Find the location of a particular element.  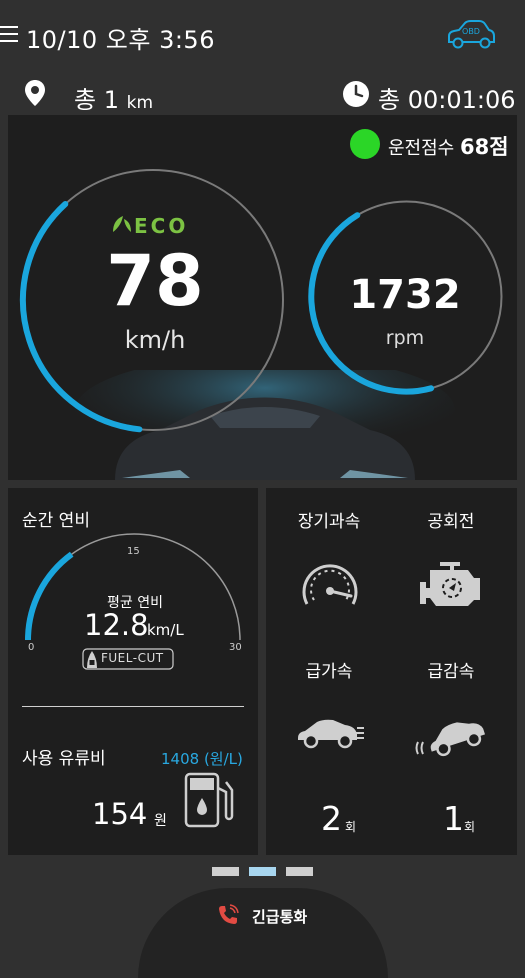

eco-label: ECO is located at coordinates (161, 226).